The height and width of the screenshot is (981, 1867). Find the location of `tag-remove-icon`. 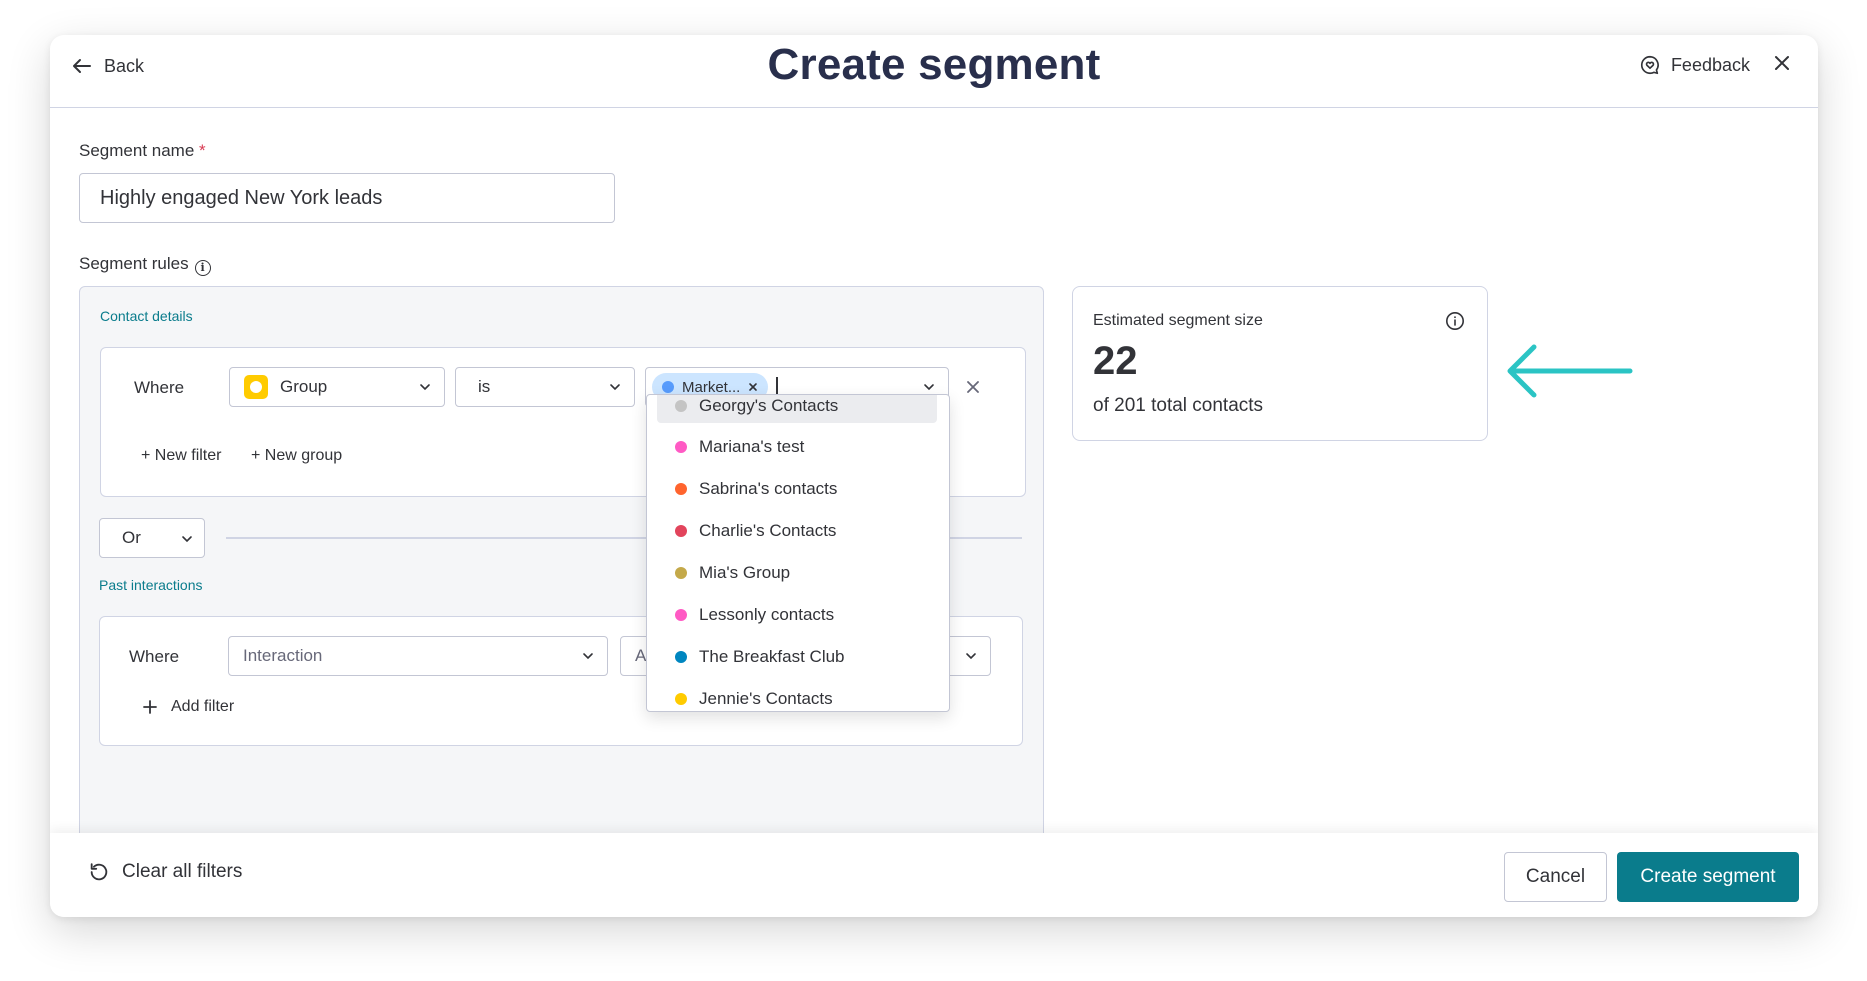

tag-remove-icon is located at coordinates (753, 387).